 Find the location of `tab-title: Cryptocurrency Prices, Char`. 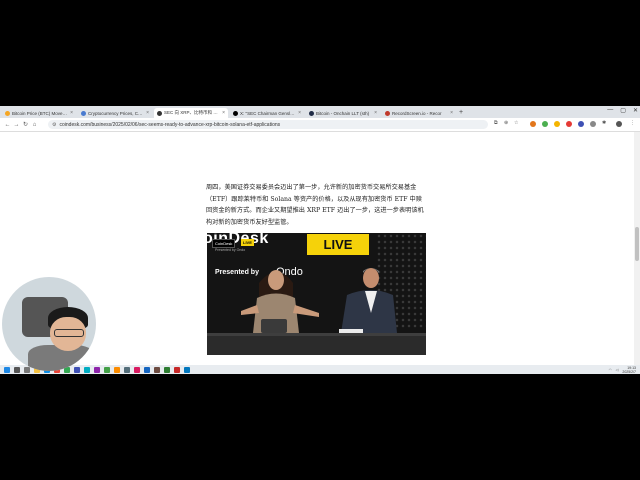

tab-title: Cryptocurrency Prices, Char is located at coordinates (116, 113).